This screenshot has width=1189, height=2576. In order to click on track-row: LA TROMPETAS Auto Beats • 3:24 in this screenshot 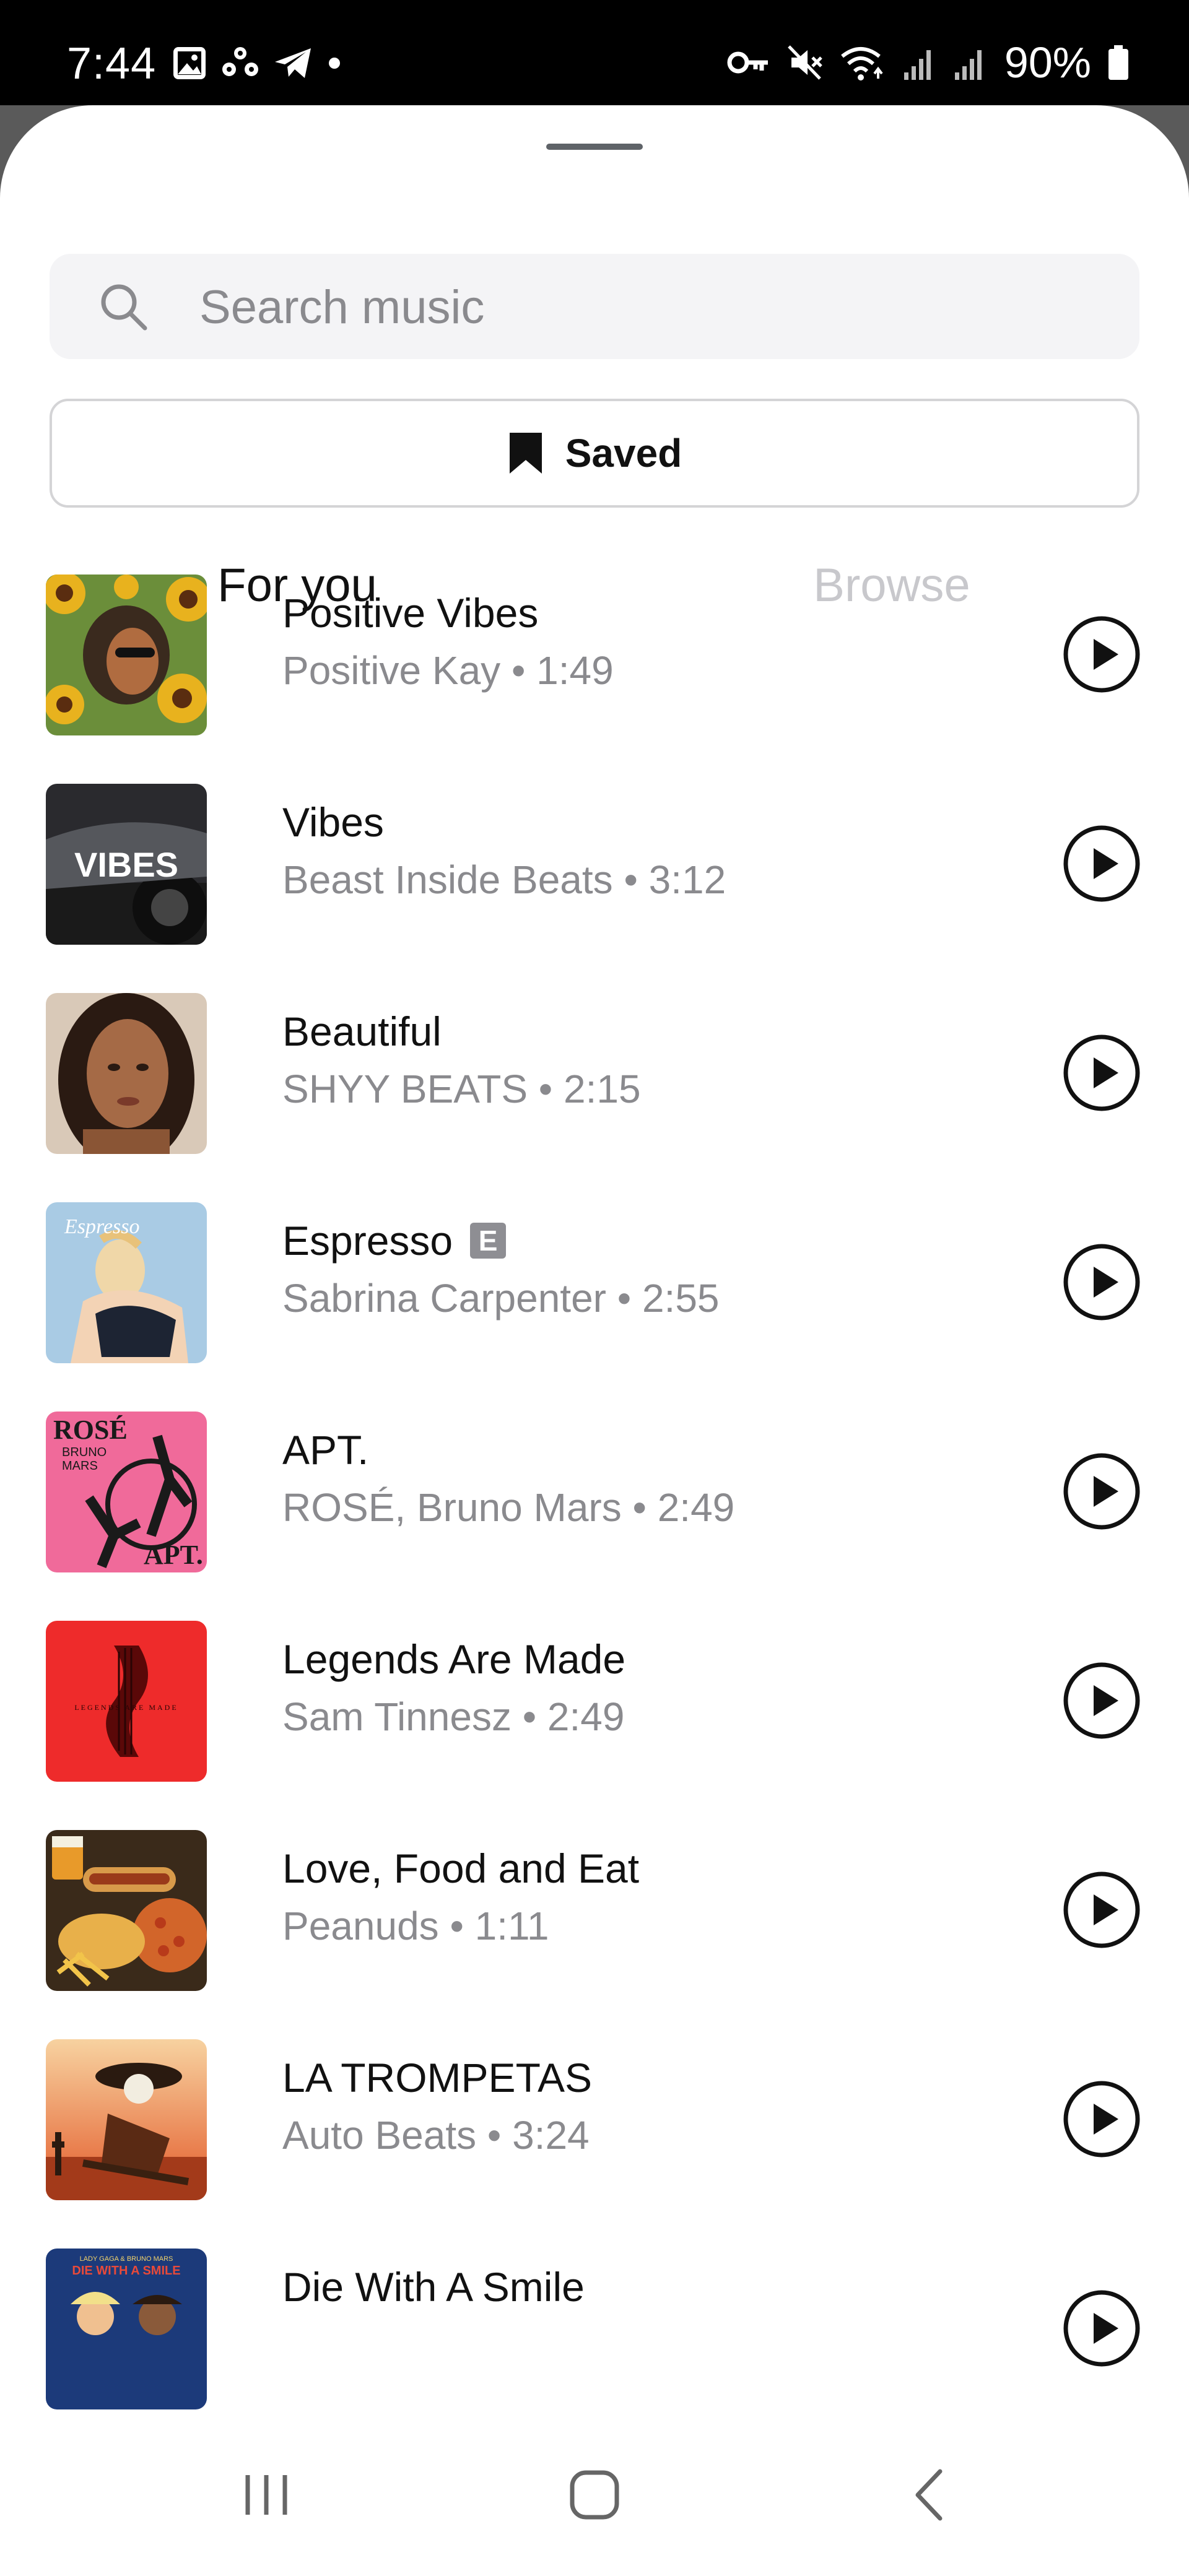, I will do `click(594, 2126)`.